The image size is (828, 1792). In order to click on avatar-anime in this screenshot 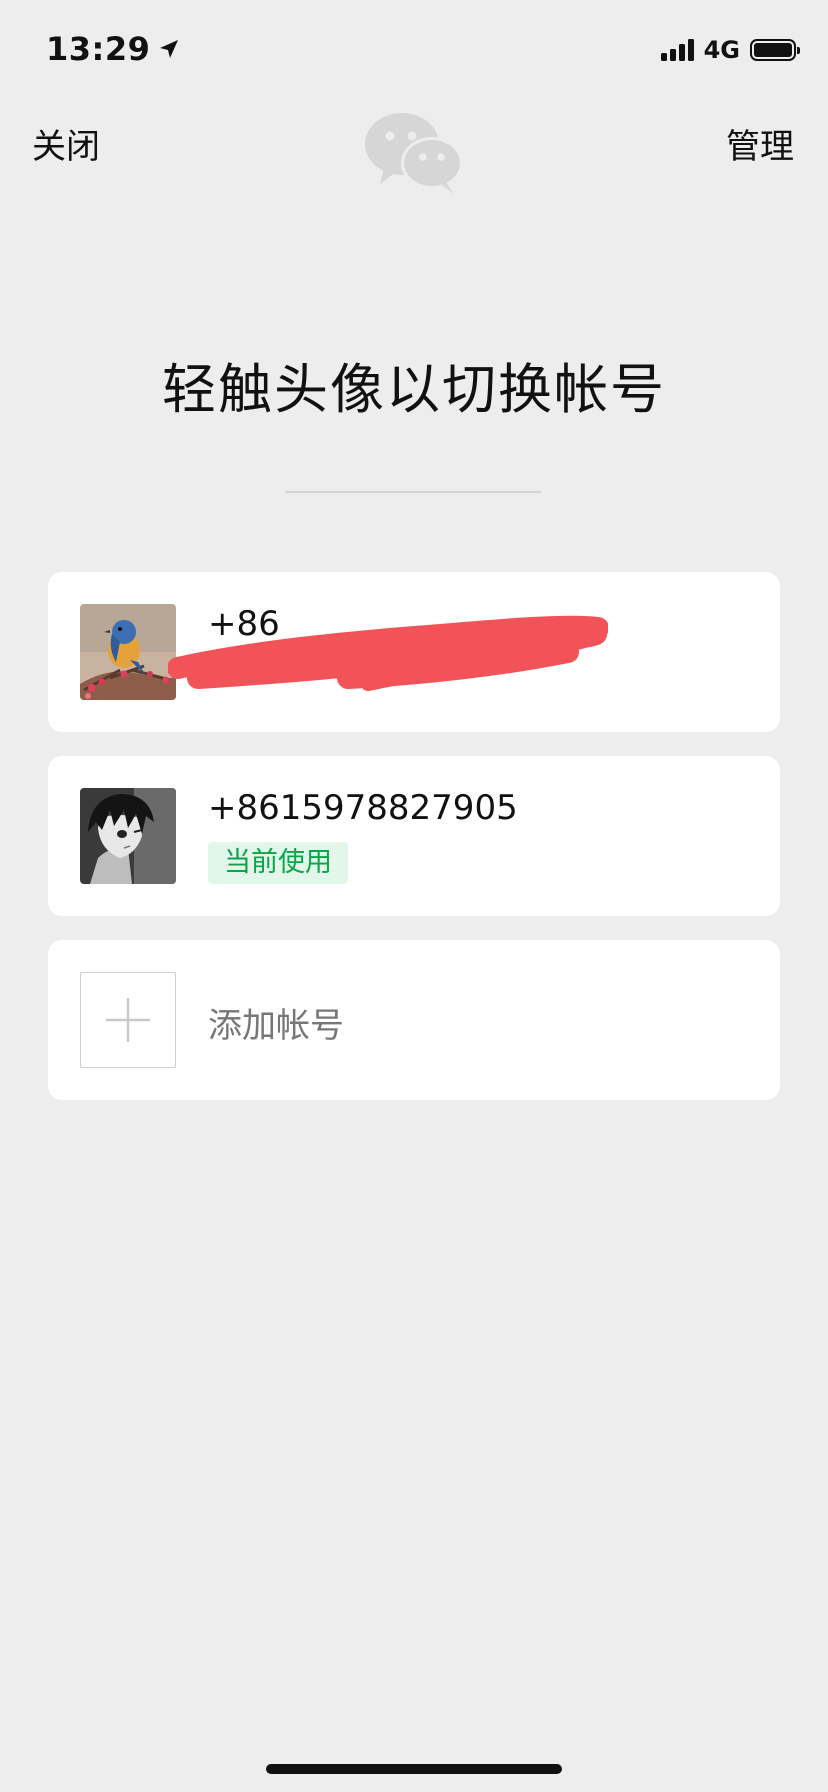, I will do `click(128, 836)`.